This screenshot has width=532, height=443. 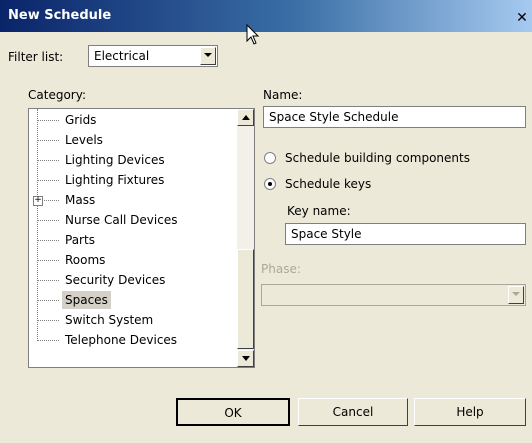 I want to click on plus-expander-icon: +, so click(x=38, y=201).